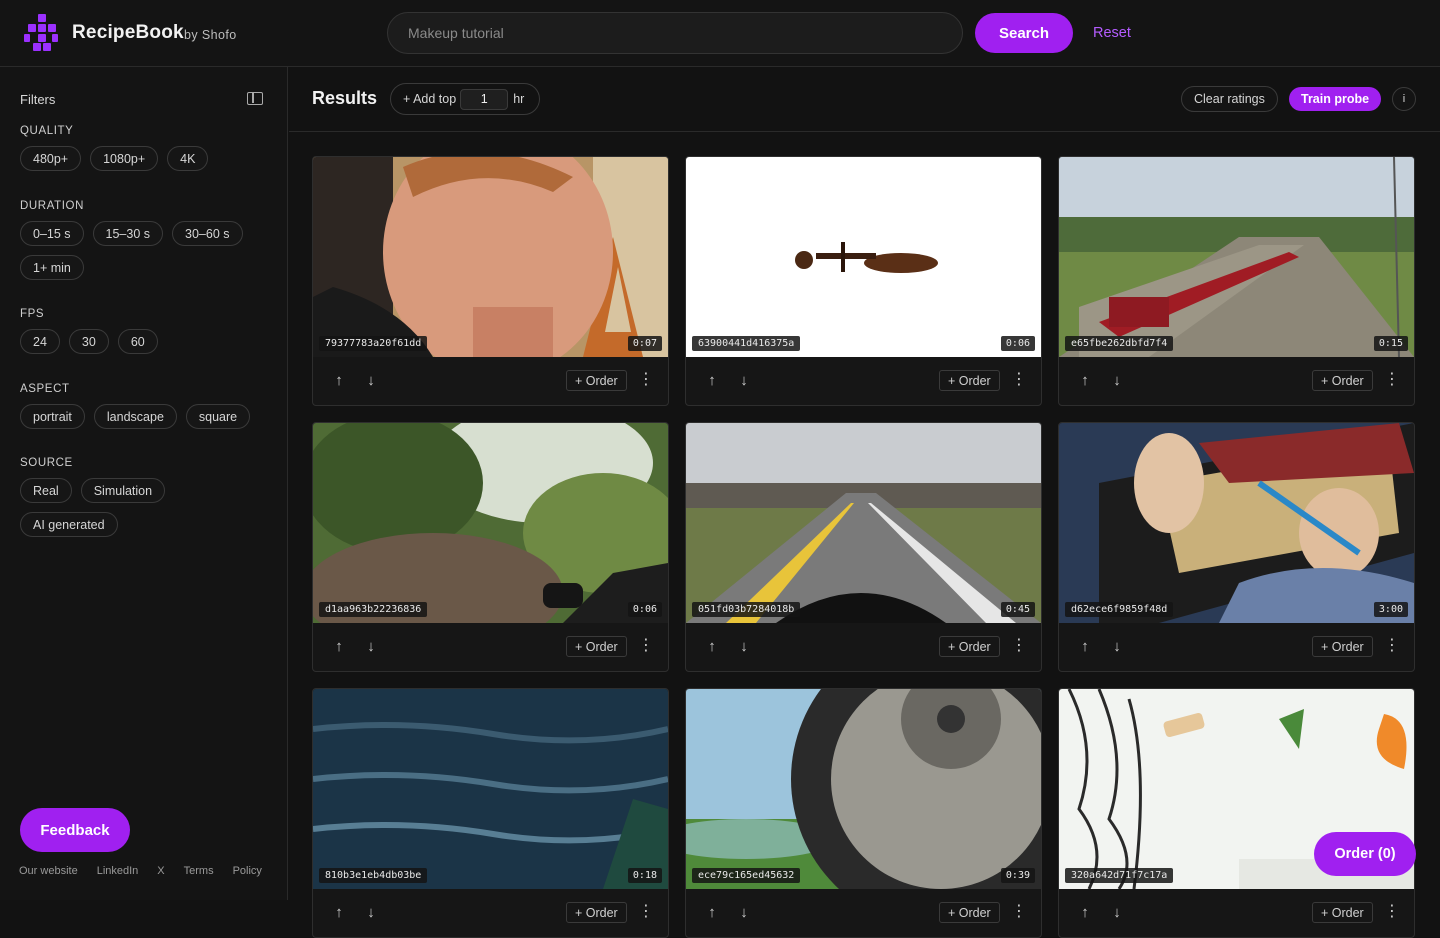 The image size is (1440, 938). I want to click on filter-group-quality: QUALITY 480p+ 1080p+ 4K, so click(145, 148).